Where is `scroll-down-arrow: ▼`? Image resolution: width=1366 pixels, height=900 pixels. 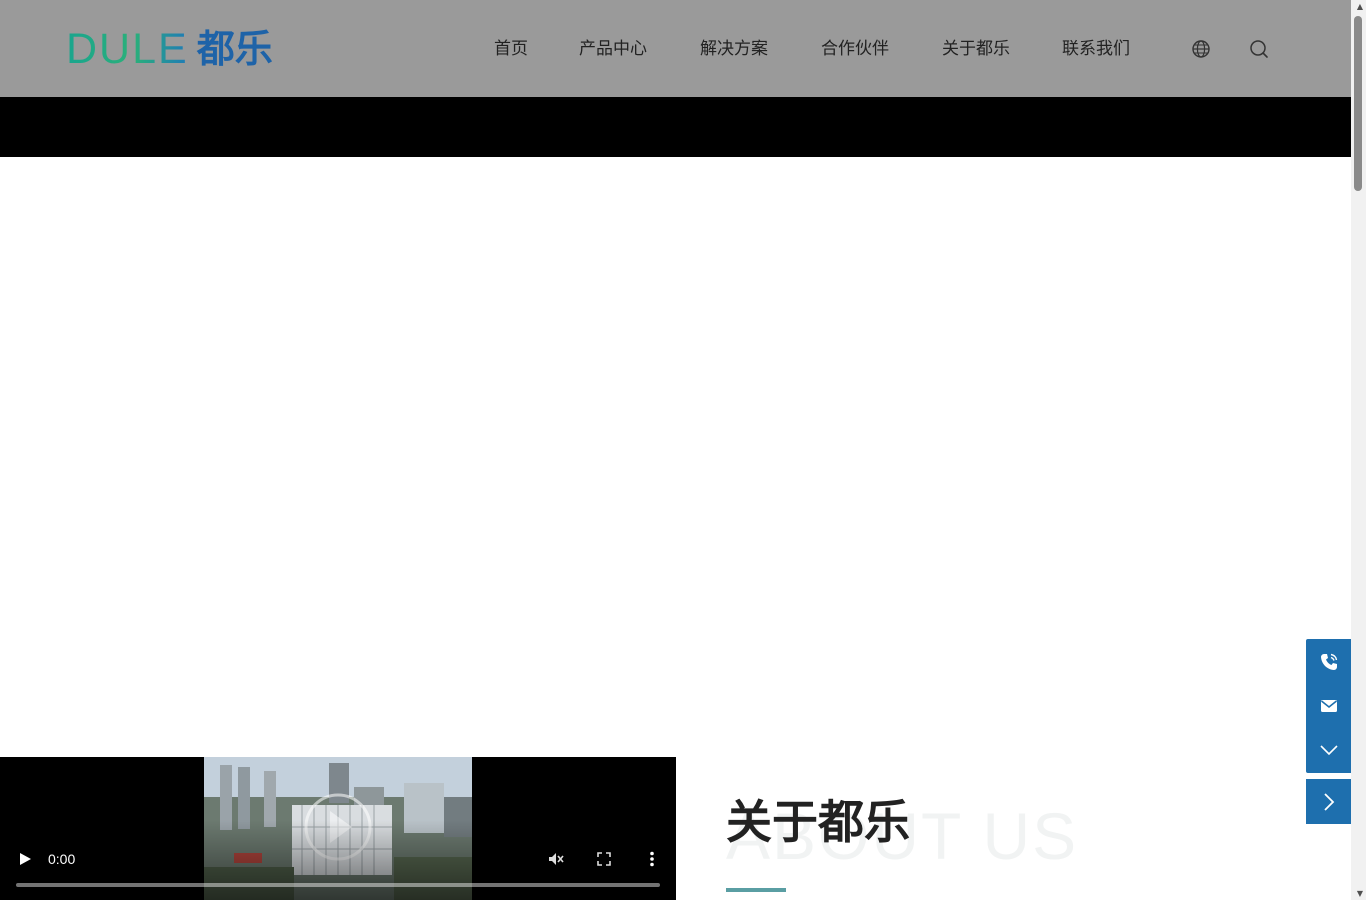 scroll-down-arrow: ▼ is located at coordinates (1360, 893).